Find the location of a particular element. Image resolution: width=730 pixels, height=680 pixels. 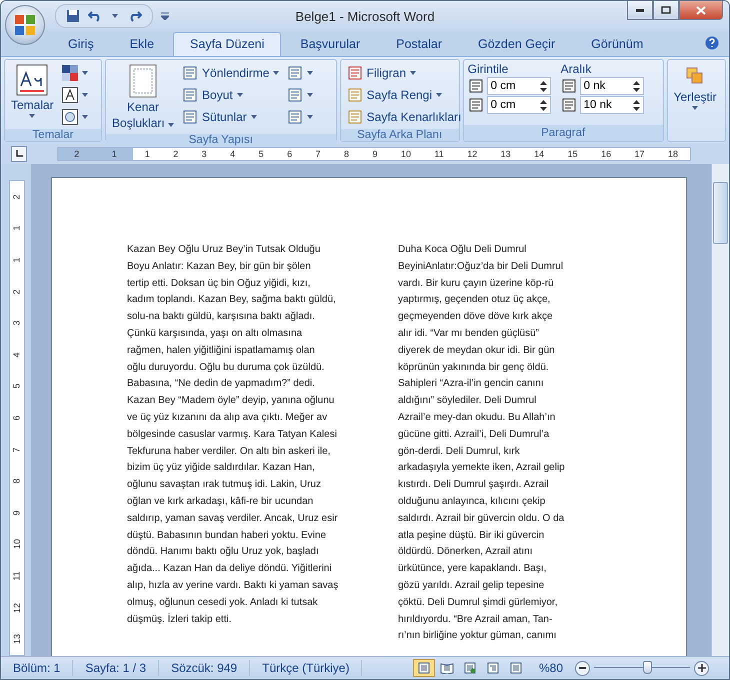

close-button is located at coordinates (701, 10).